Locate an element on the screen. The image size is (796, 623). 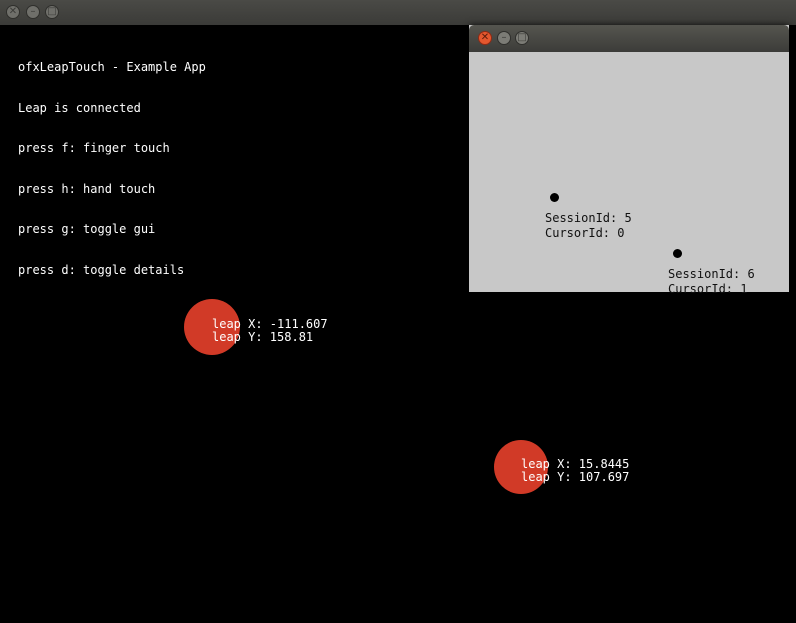
cursor-id-label: CursorId: 1 is located at coordinates (708, 289).